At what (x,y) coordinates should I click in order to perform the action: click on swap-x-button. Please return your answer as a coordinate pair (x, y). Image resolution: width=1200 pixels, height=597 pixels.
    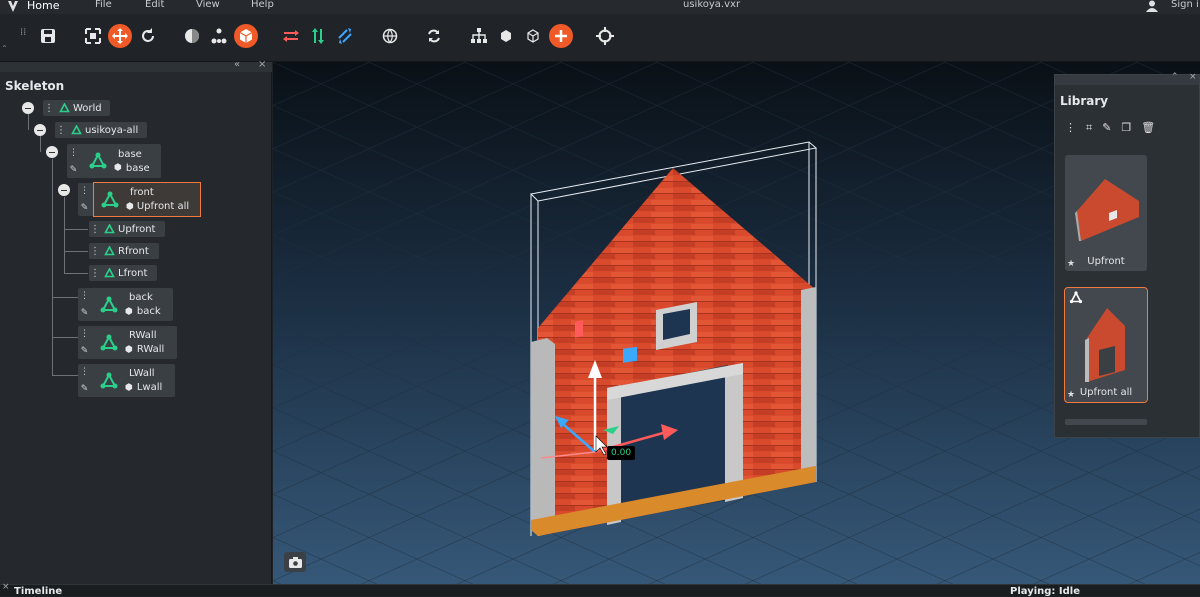
    Looking at the image, I should click on (291, 36).